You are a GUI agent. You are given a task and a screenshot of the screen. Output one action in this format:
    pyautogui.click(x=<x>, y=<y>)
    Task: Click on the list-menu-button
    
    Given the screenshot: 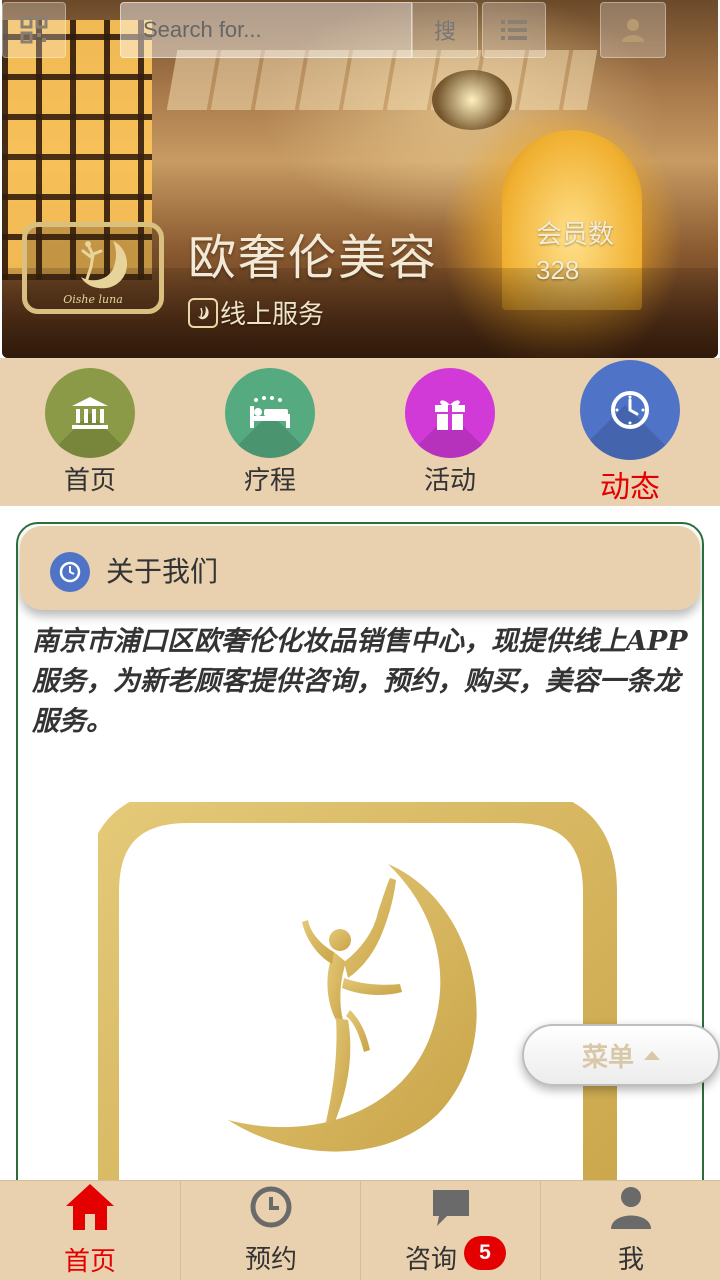 What is the action you would take?
    pyautogui.click(x=514, y=30)
    